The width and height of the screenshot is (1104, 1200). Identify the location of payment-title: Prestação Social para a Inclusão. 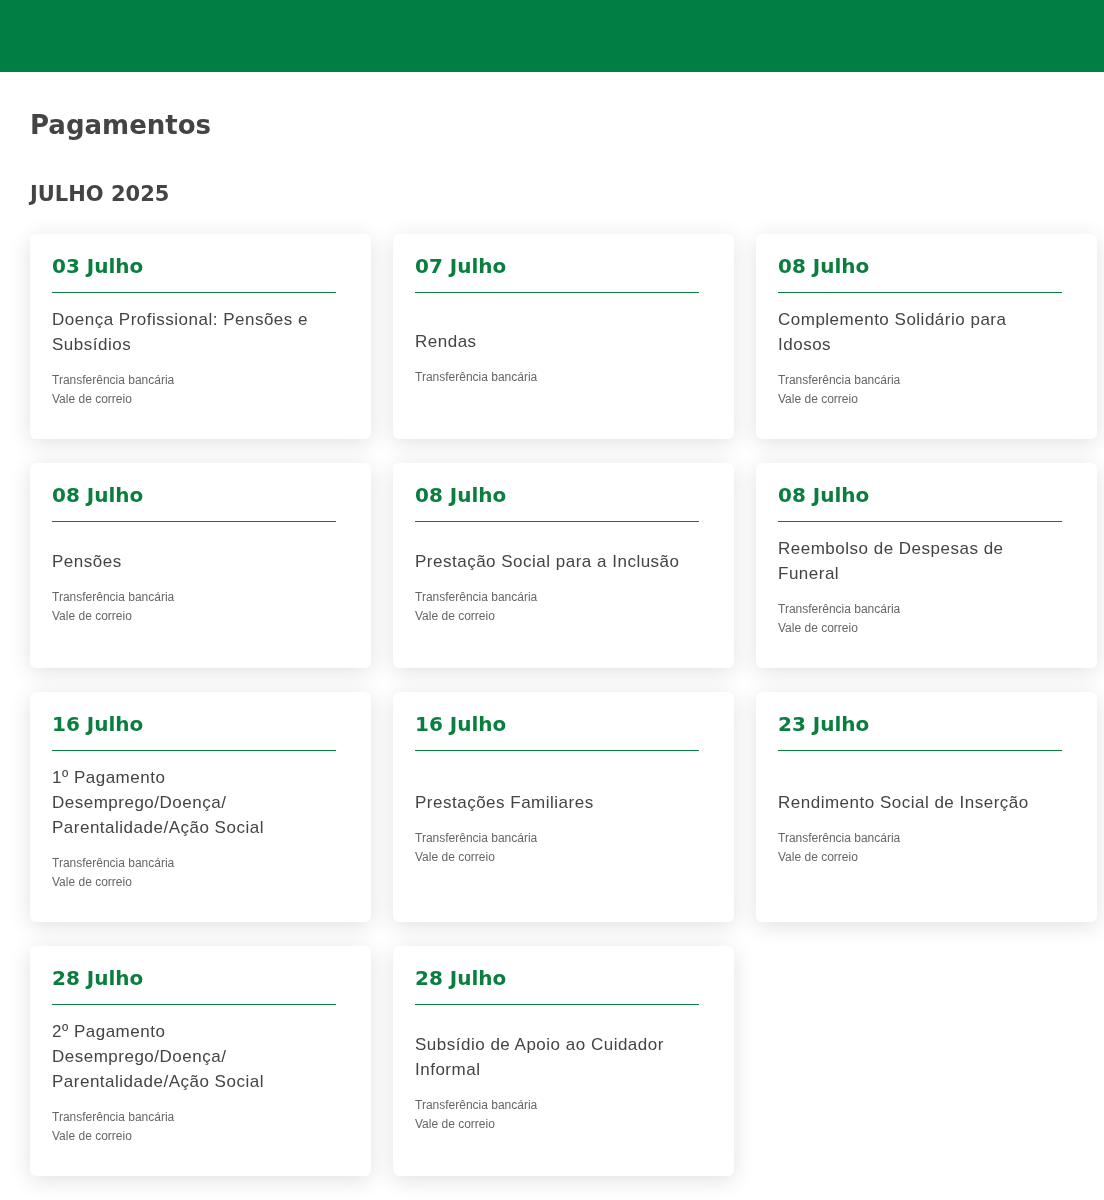
(548, 561).